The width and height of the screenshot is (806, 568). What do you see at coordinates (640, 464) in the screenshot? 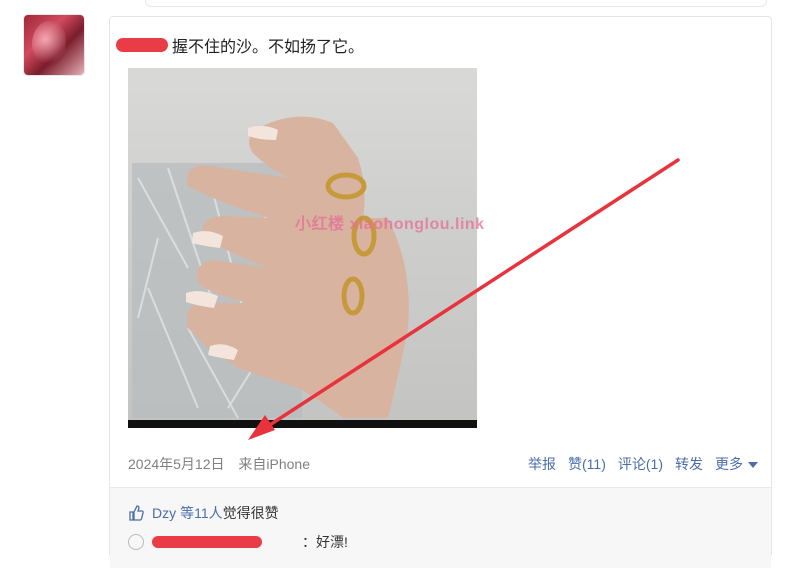
I see `comment-button: 评论(1)` at bounding box center [640, 464].